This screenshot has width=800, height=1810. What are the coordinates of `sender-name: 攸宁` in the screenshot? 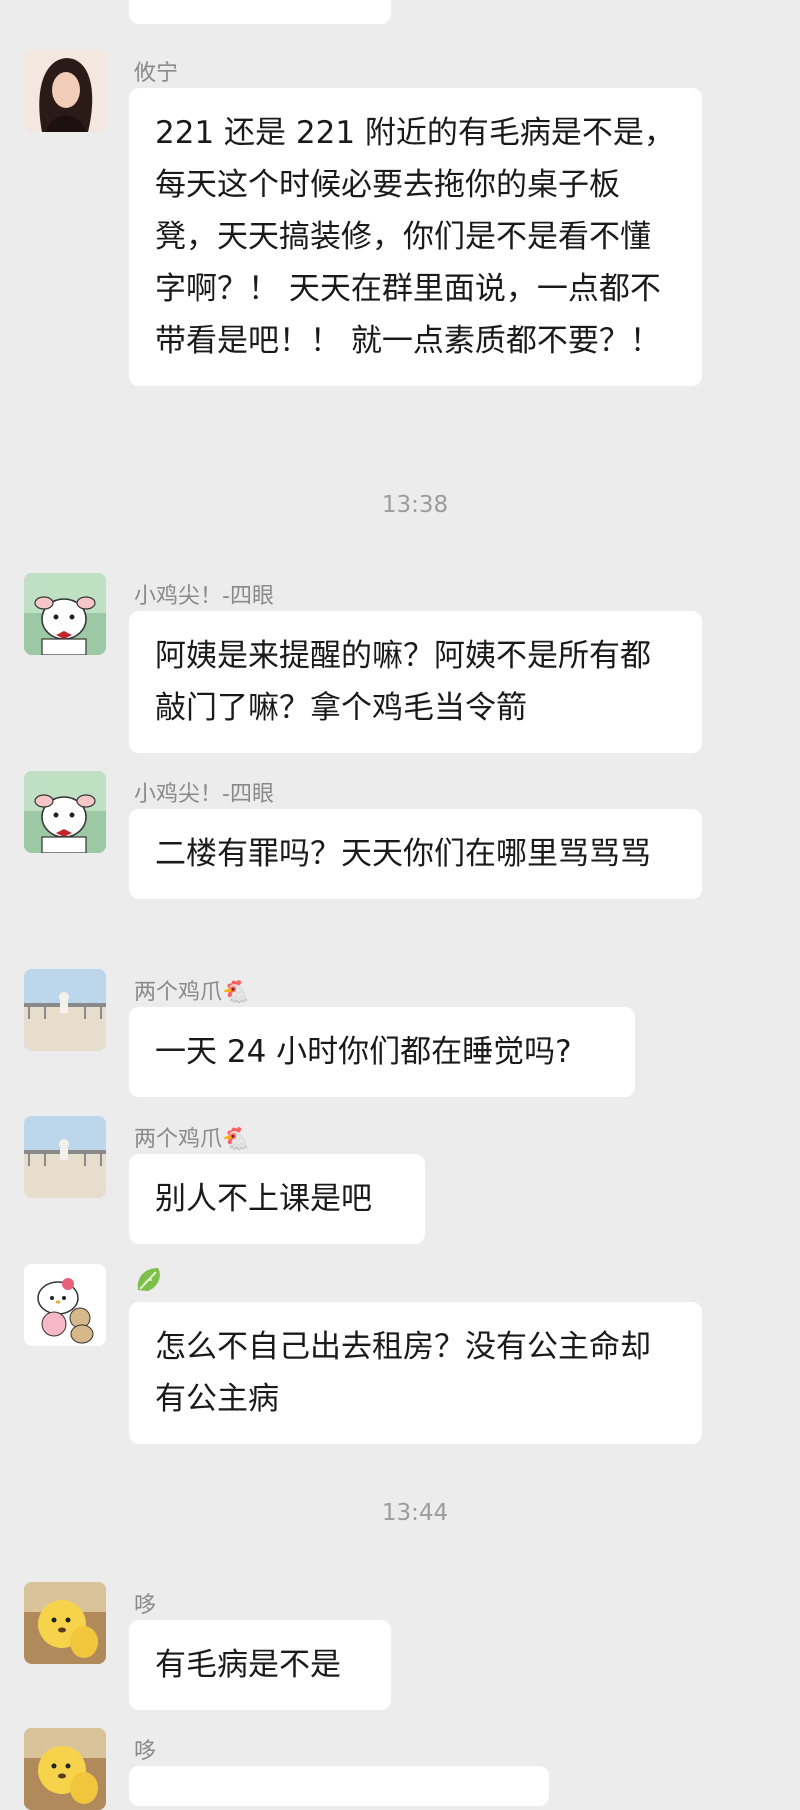 It's located at (156, 73).